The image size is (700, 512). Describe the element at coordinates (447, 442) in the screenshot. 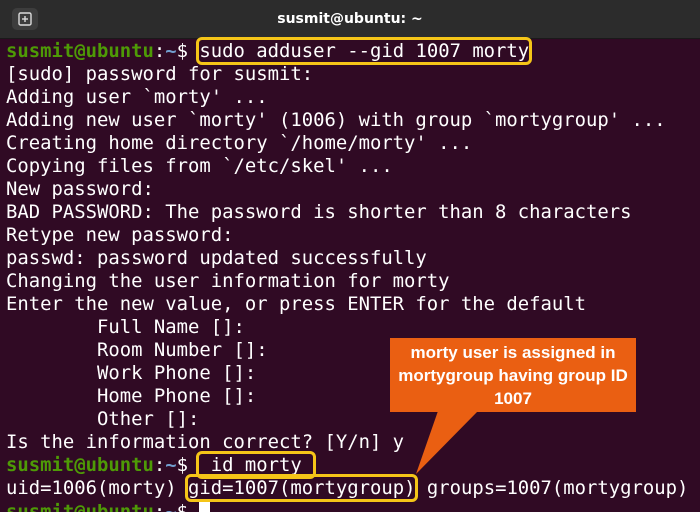

I see `callout-pointer` at that location.